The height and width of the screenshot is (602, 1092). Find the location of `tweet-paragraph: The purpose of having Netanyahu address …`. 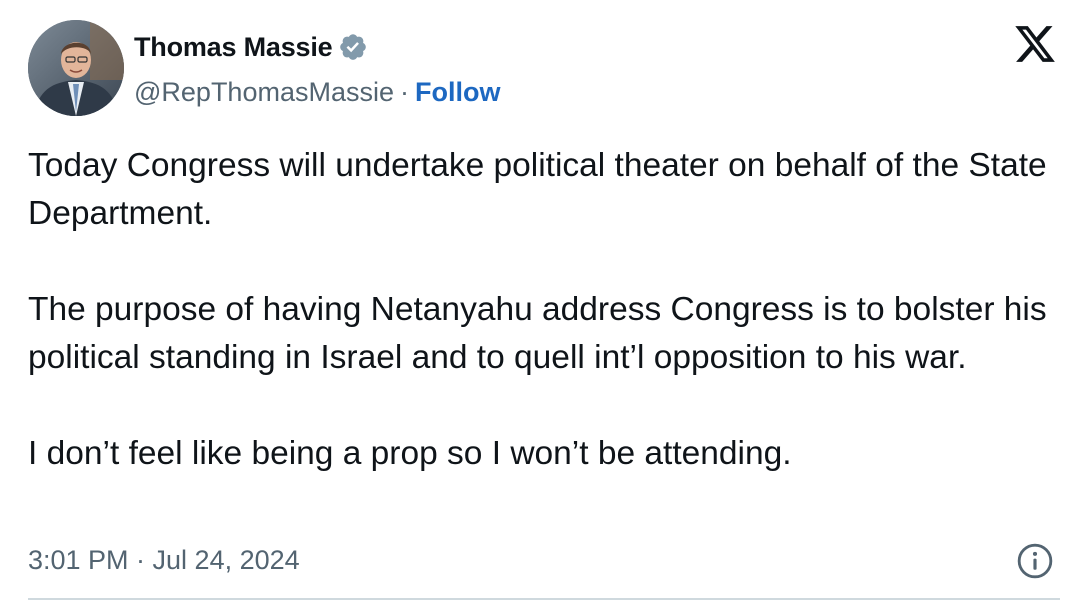

tweet-paragraph: The purpose of having Netanyahu address … is located at coordinates (537, 333).